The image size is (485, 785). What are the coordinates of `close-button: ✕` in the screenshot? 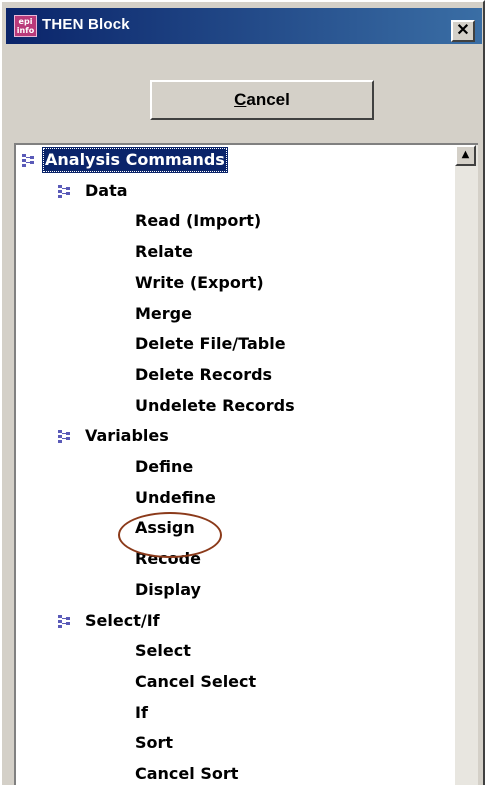 It's located at (463, 31).